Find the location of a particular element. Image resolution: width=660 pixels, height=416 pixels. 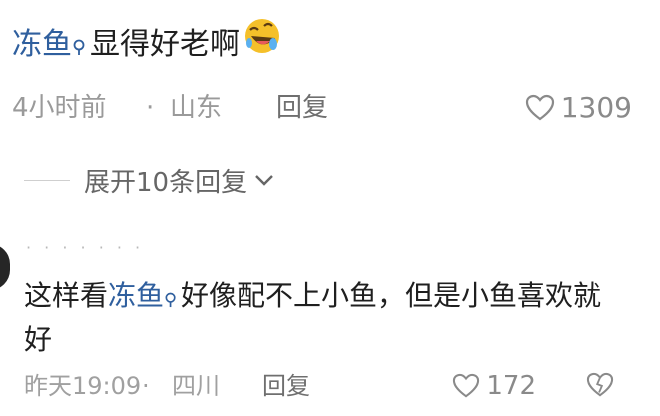

like-button: 1309 is located at coordinates (578, 108).